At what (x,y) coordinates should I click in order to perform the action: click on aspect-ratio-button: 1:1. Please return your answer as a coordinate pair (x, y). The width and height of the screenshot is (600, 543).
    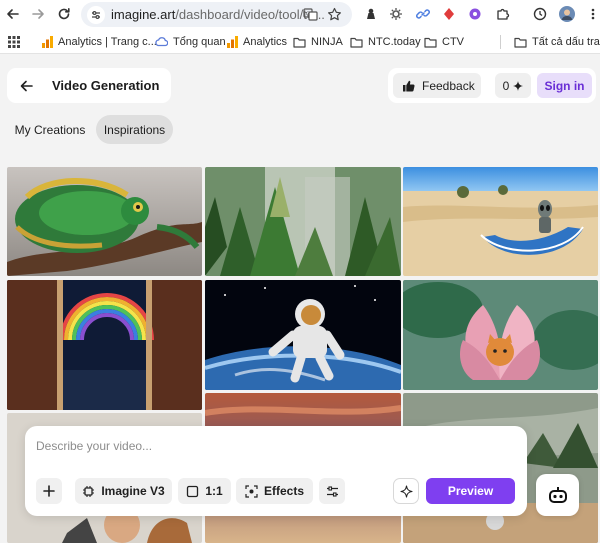
    Looking at the image, I should click on (204, 491).